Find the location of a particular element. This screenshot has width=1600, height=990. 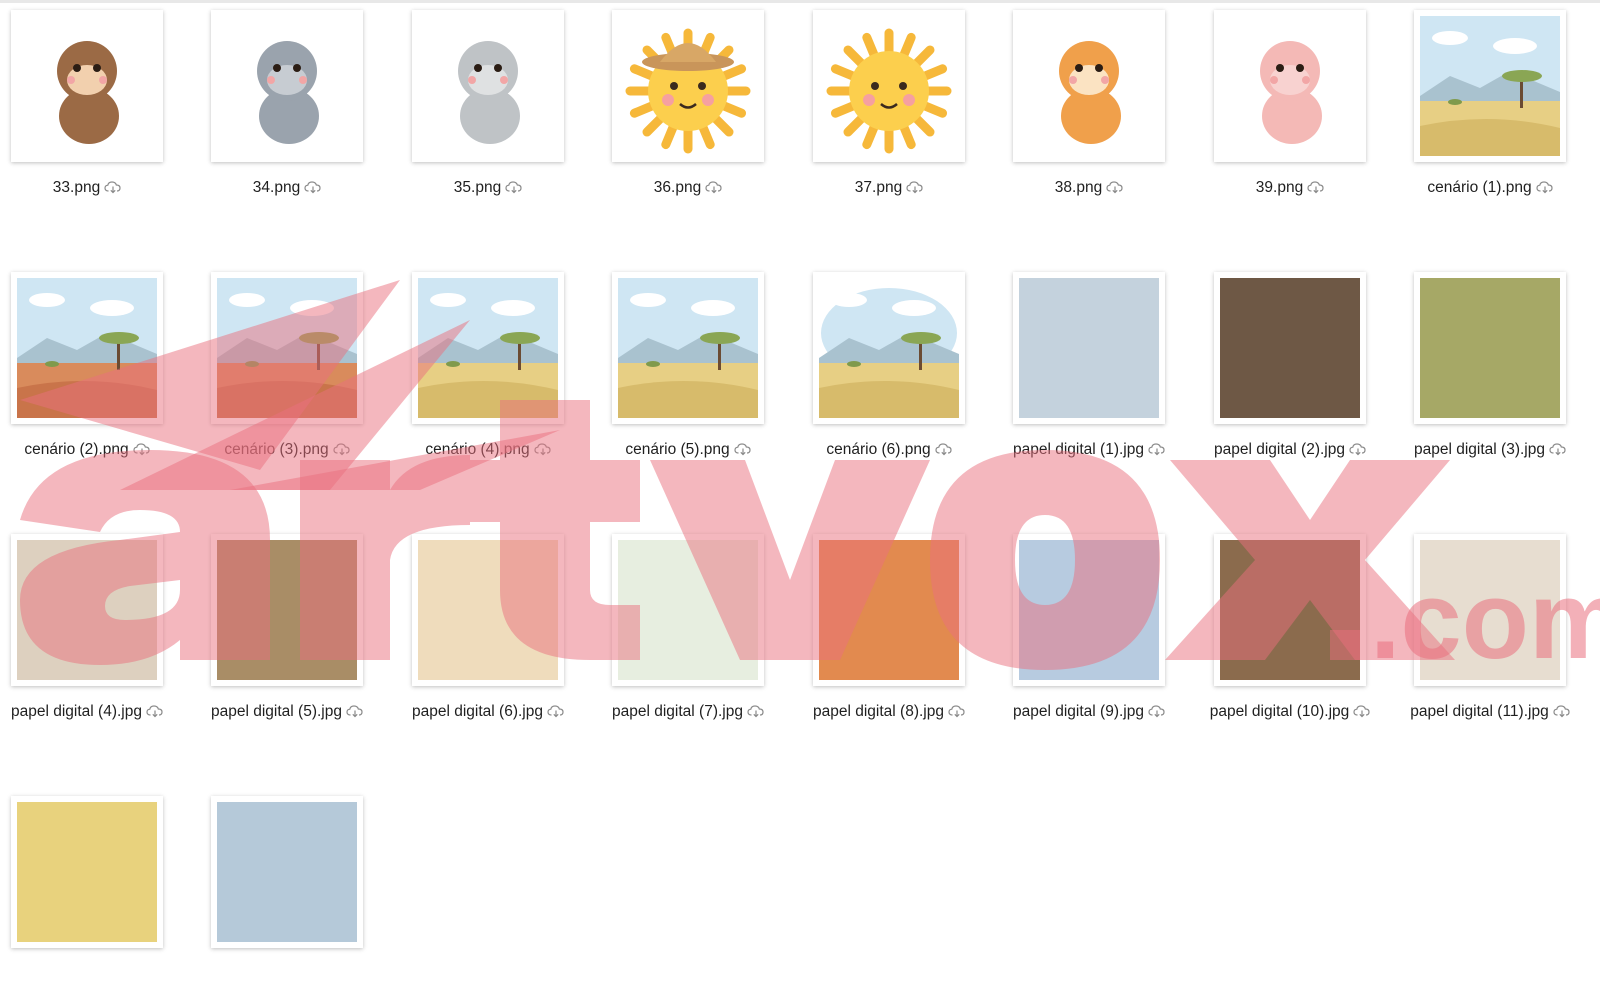

file-item: 34.png is located at coordinates (307, 104).